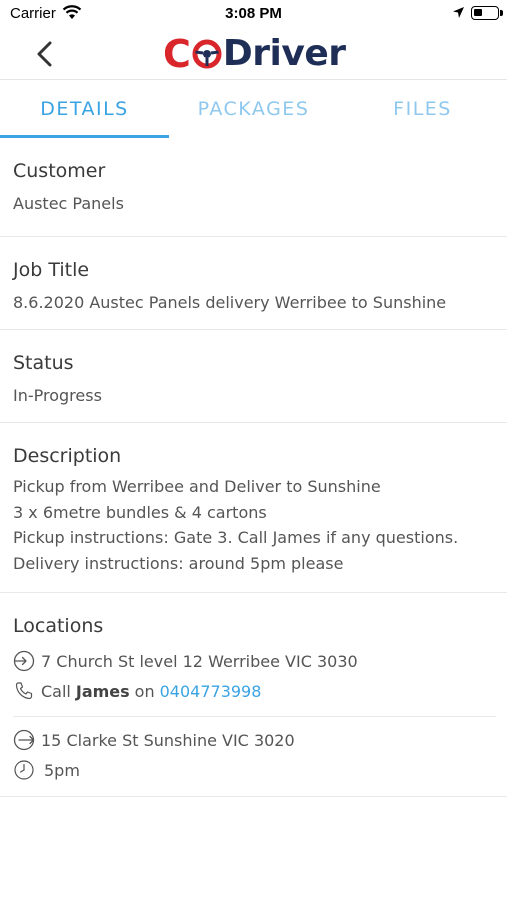 The image size is (507, 900). Describe the element at coordinates (168, 740) in the screenshot. I see `delivery-address: 15 Clarke St Sunshine VIC 3020` at that location.